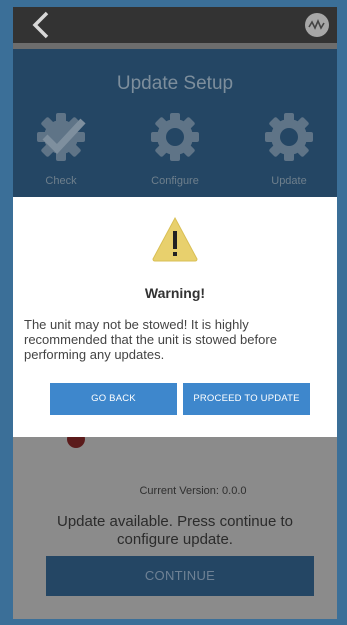  What do you see at coordinates (175, 293) in the screenshot?
I see `dialog-title: Warning!` at bounding box center [175, 293].